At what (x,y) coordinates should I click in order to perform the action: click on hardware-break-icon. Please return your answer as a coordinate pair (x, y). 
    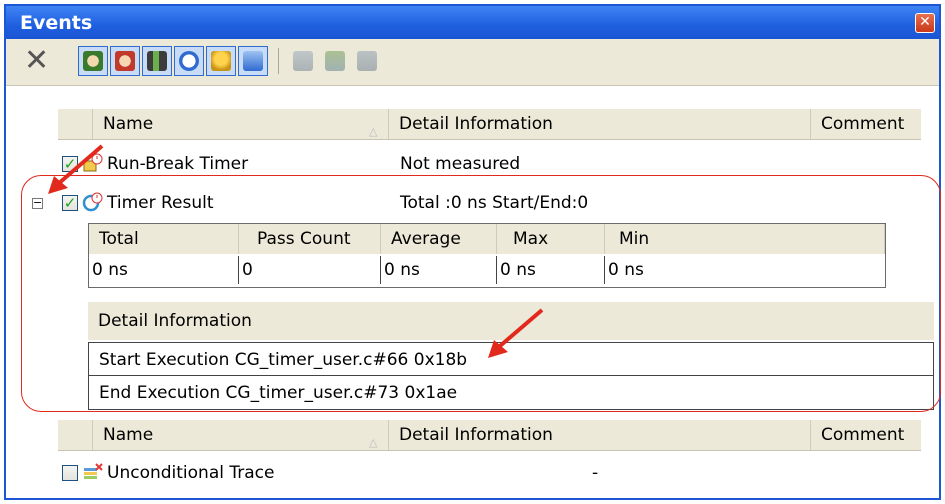
    Looking at the image, I should click on (93, 61).